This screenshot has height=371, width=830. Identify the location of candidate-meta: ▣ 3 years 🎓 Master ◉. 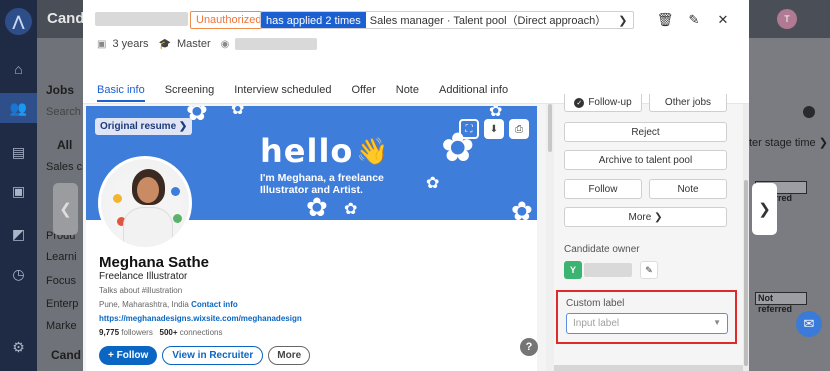
(207, 44).